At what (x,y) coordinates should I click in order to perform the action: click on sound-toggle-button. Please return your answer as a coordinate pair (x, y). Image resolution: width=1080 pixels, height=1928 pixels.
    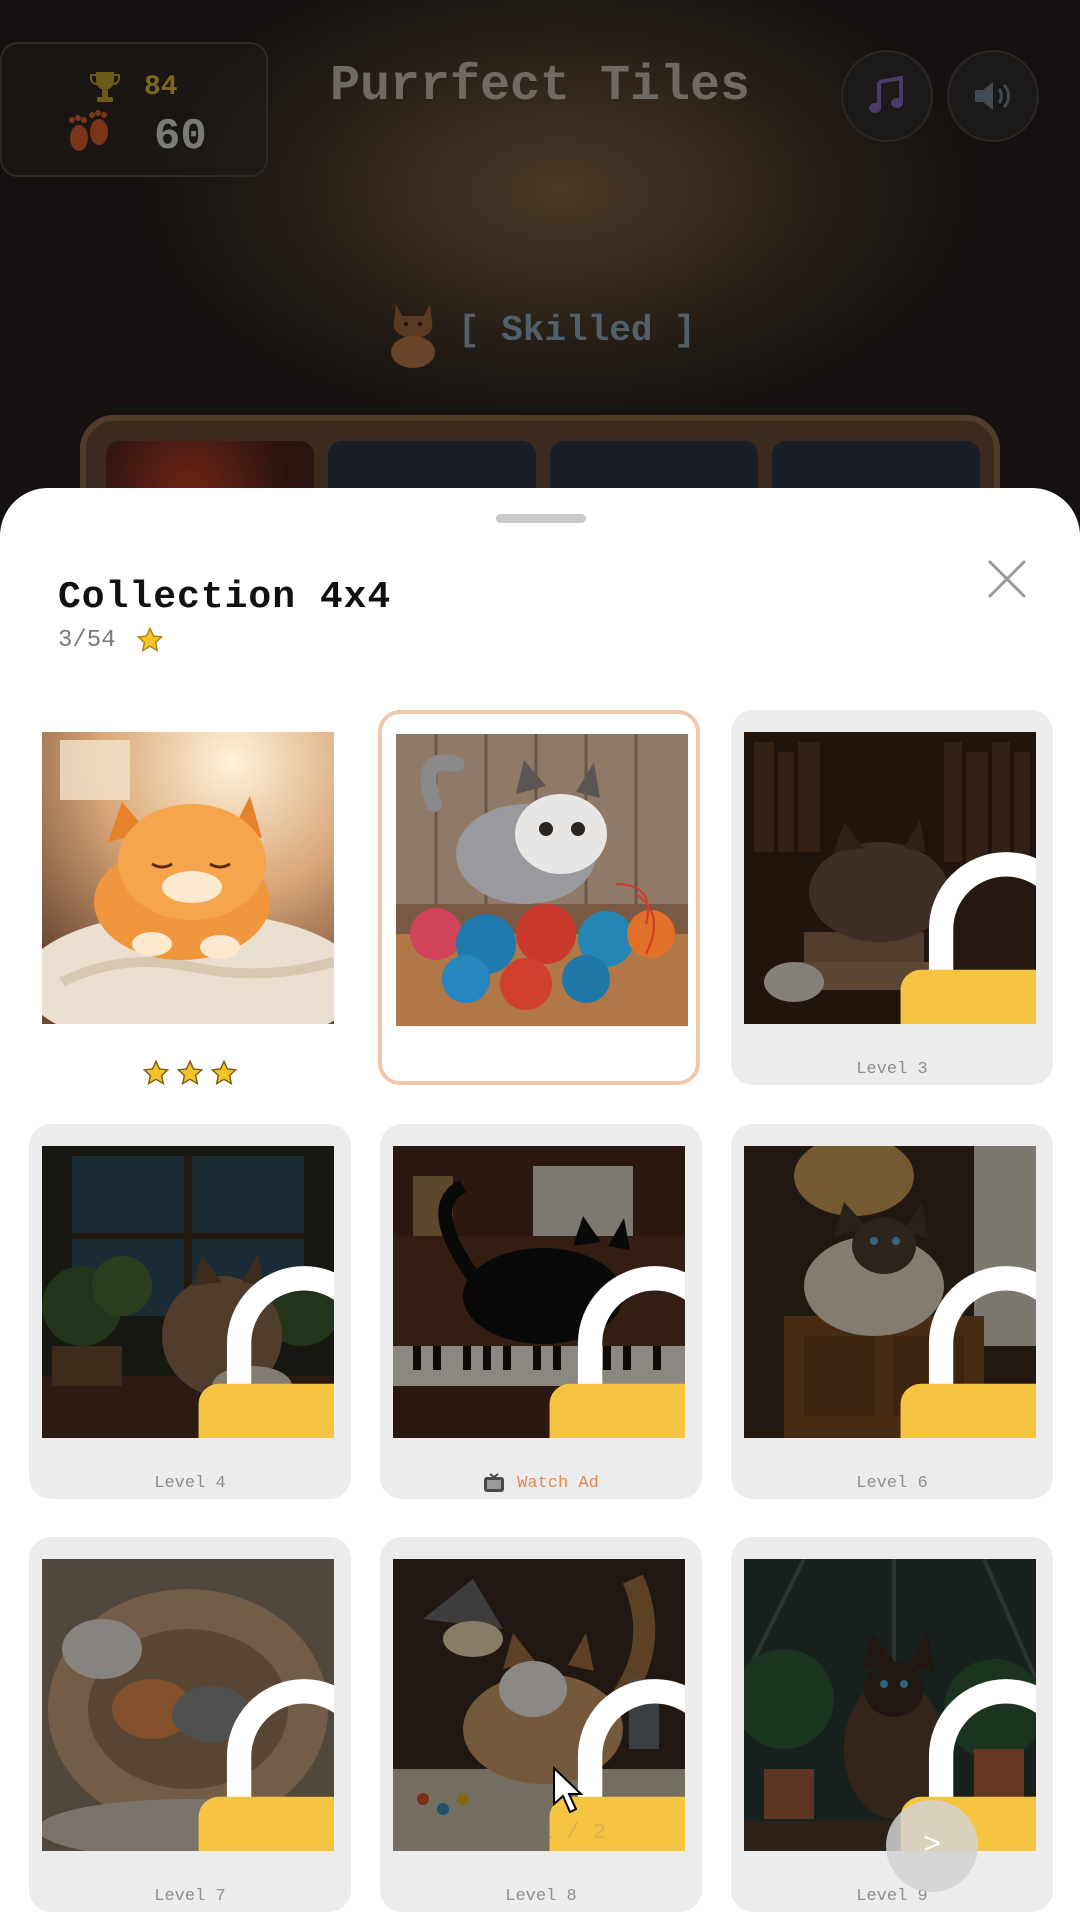
    Looking at the image, I should click on (993, 96).